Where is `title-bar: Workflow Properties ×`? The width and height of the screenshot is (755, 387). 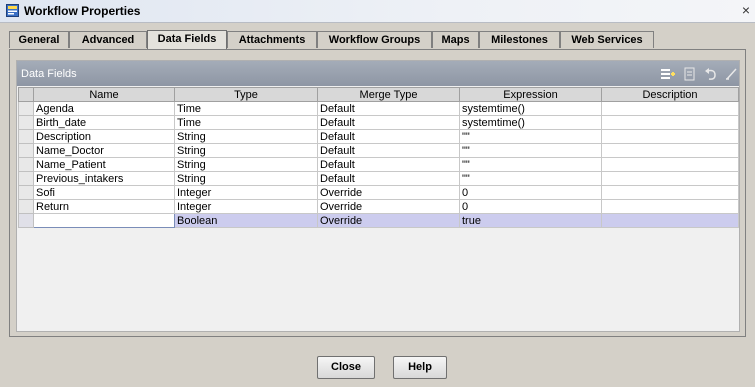 title-bar: Workflow Properties × is located at coordinates (377, 11).